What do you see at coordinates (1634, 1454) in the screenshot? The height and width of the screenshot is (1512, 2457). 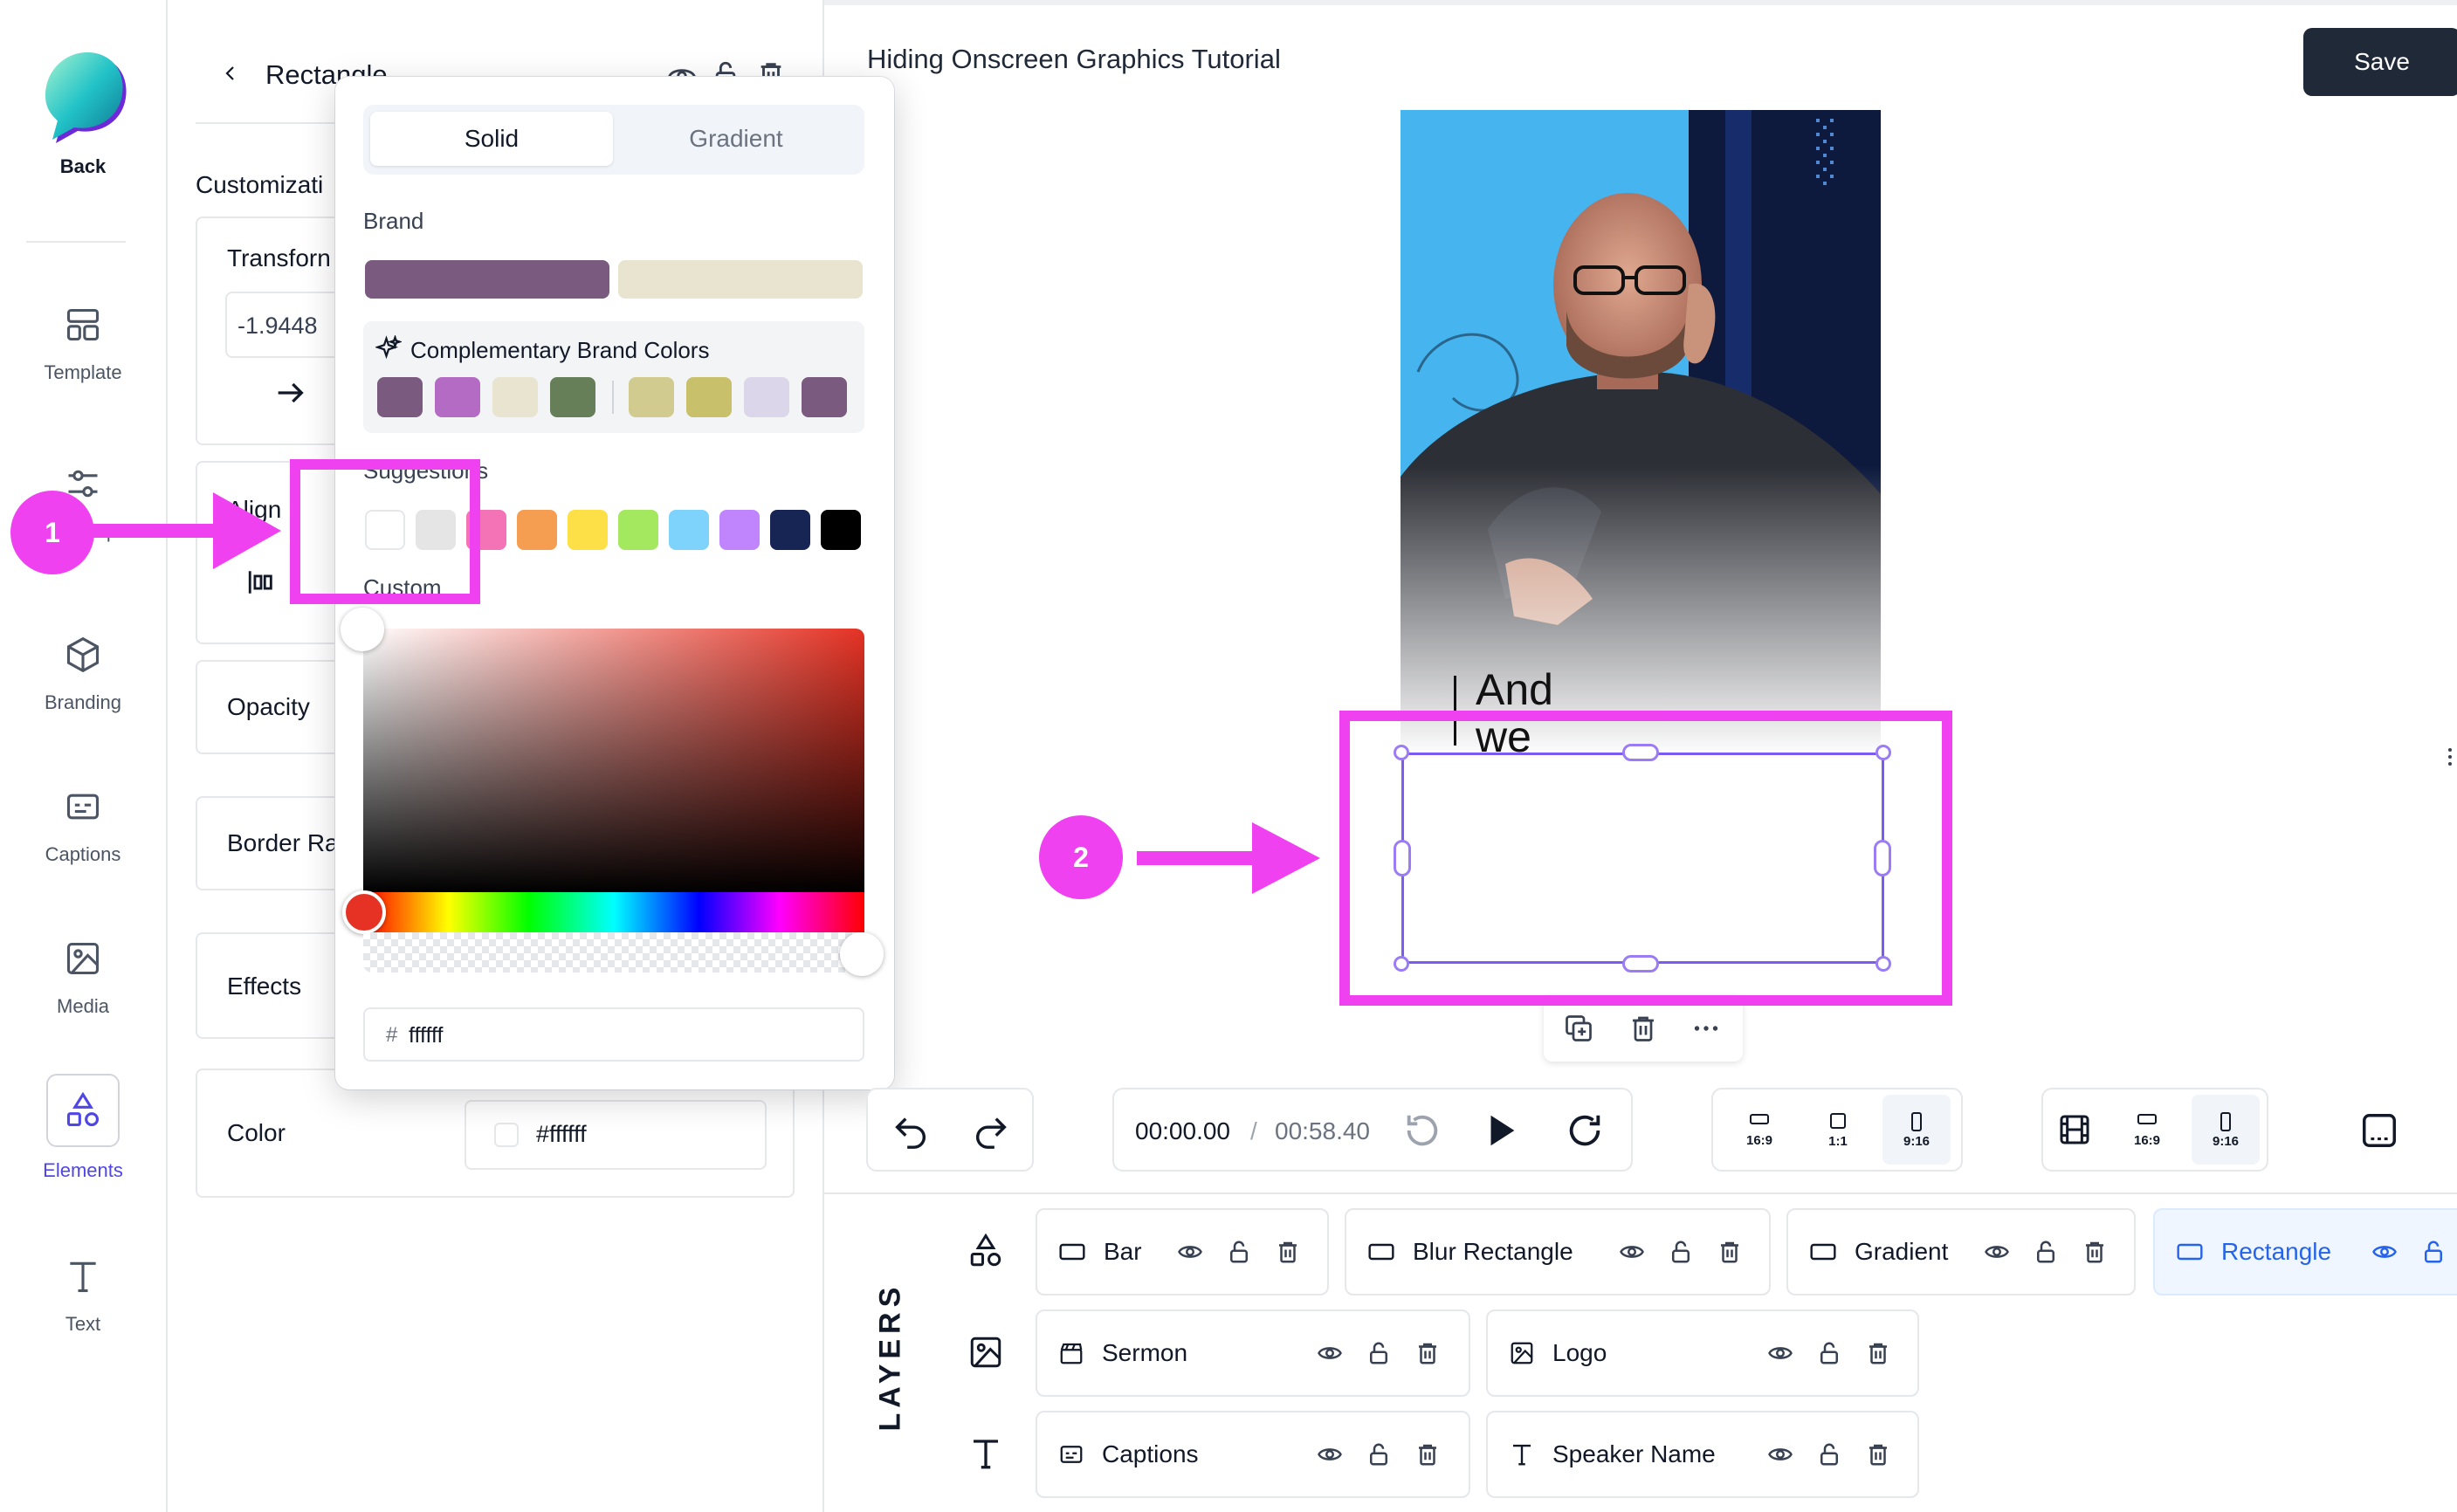 I see `layer-name: Speaker Name` at bounding box center [1634, 1454].